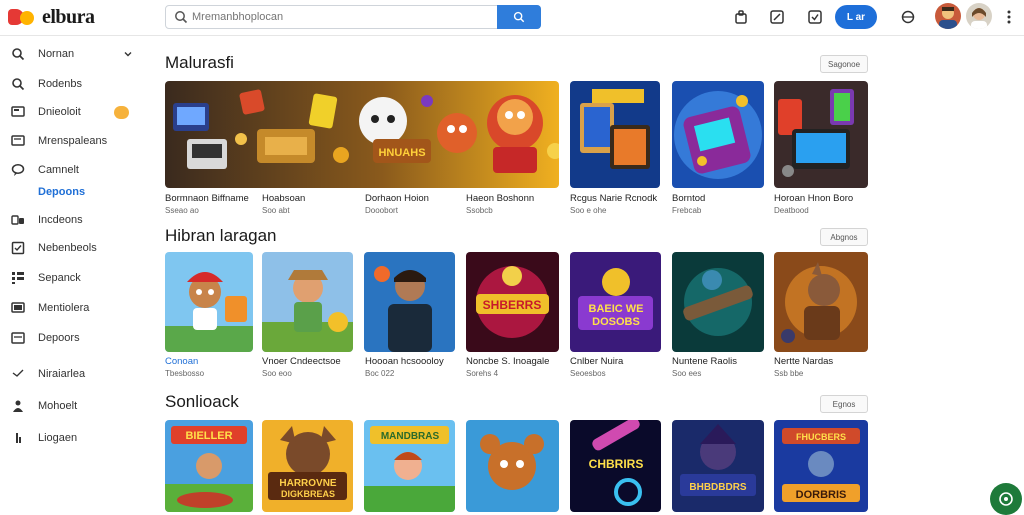 The image size is (1024, 515). What do you see at coordinates (718, 466) in the screenshot?
I see `game-tile: BHBDBDRS` at bounding box center [718, 466].